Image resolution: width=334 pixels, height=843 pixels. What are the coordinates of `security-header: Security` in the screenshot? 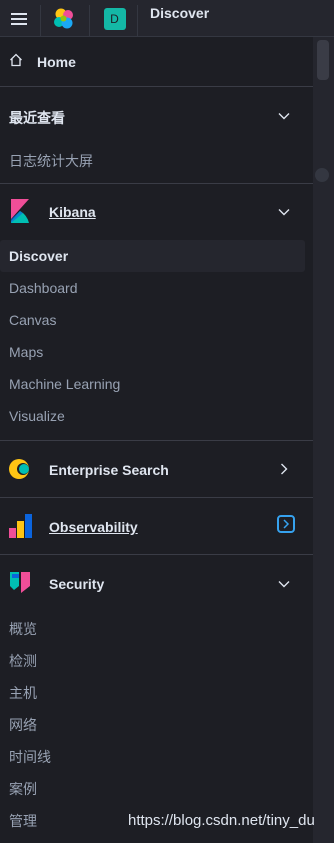 It's located at (156, 583).